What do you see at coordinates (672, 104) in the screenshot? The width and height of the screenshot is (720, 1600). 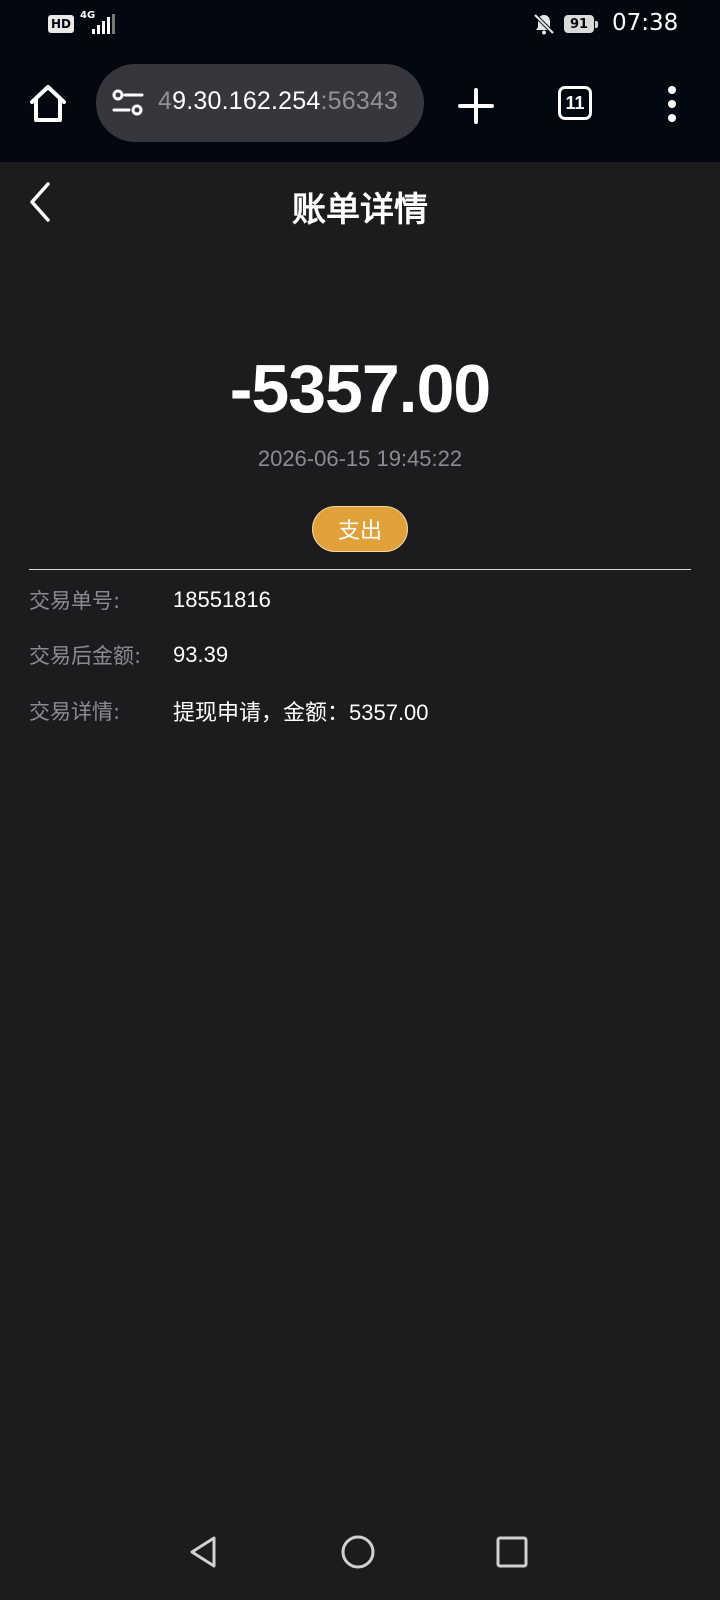 I see `more-menu-icon` at bounding box center [672, 104].